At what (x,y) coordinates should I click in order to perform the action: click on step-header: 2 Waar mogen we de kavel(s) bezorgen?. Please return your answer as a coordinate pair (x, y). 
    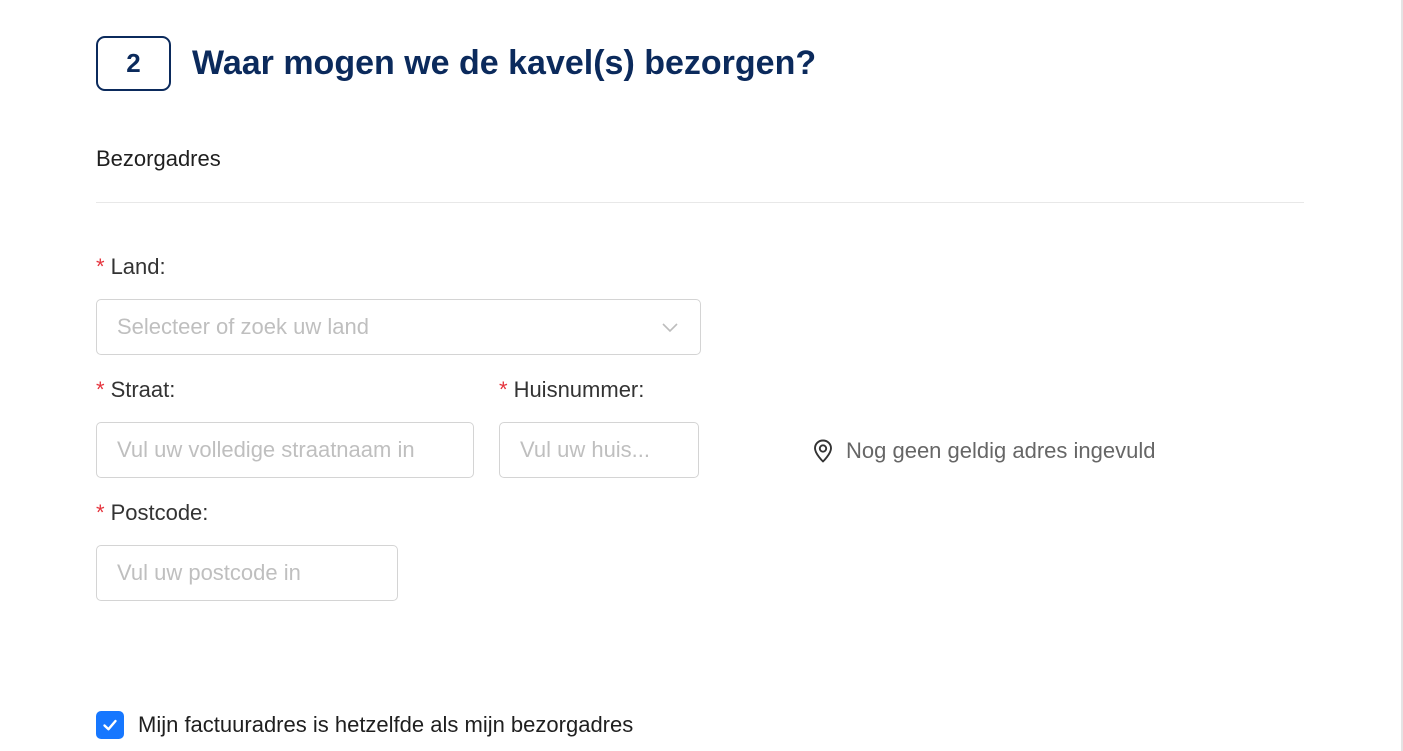
    Looking at the image, I should click on (456, 63).